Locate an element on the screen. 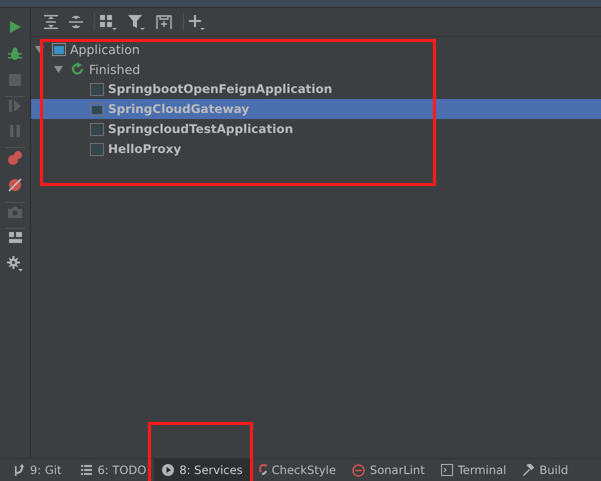  tree-item: Finished is located at coordinates (316, 69).